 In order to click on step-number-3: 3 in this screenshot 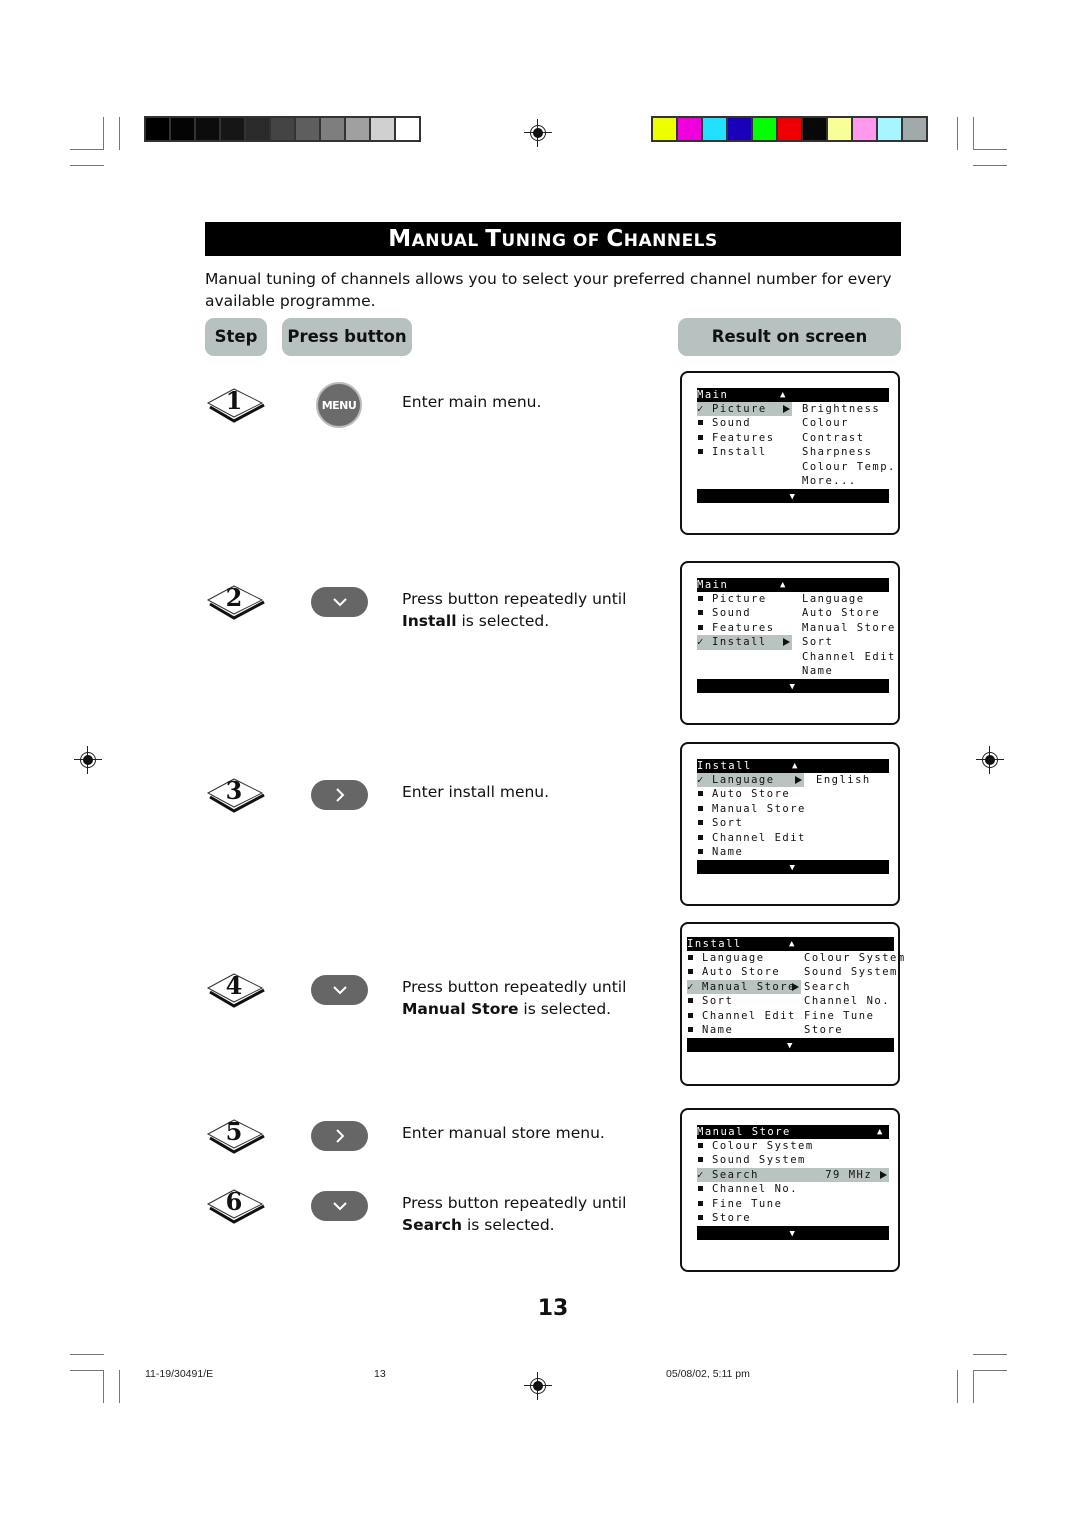, I will do `click(236, 793)`.